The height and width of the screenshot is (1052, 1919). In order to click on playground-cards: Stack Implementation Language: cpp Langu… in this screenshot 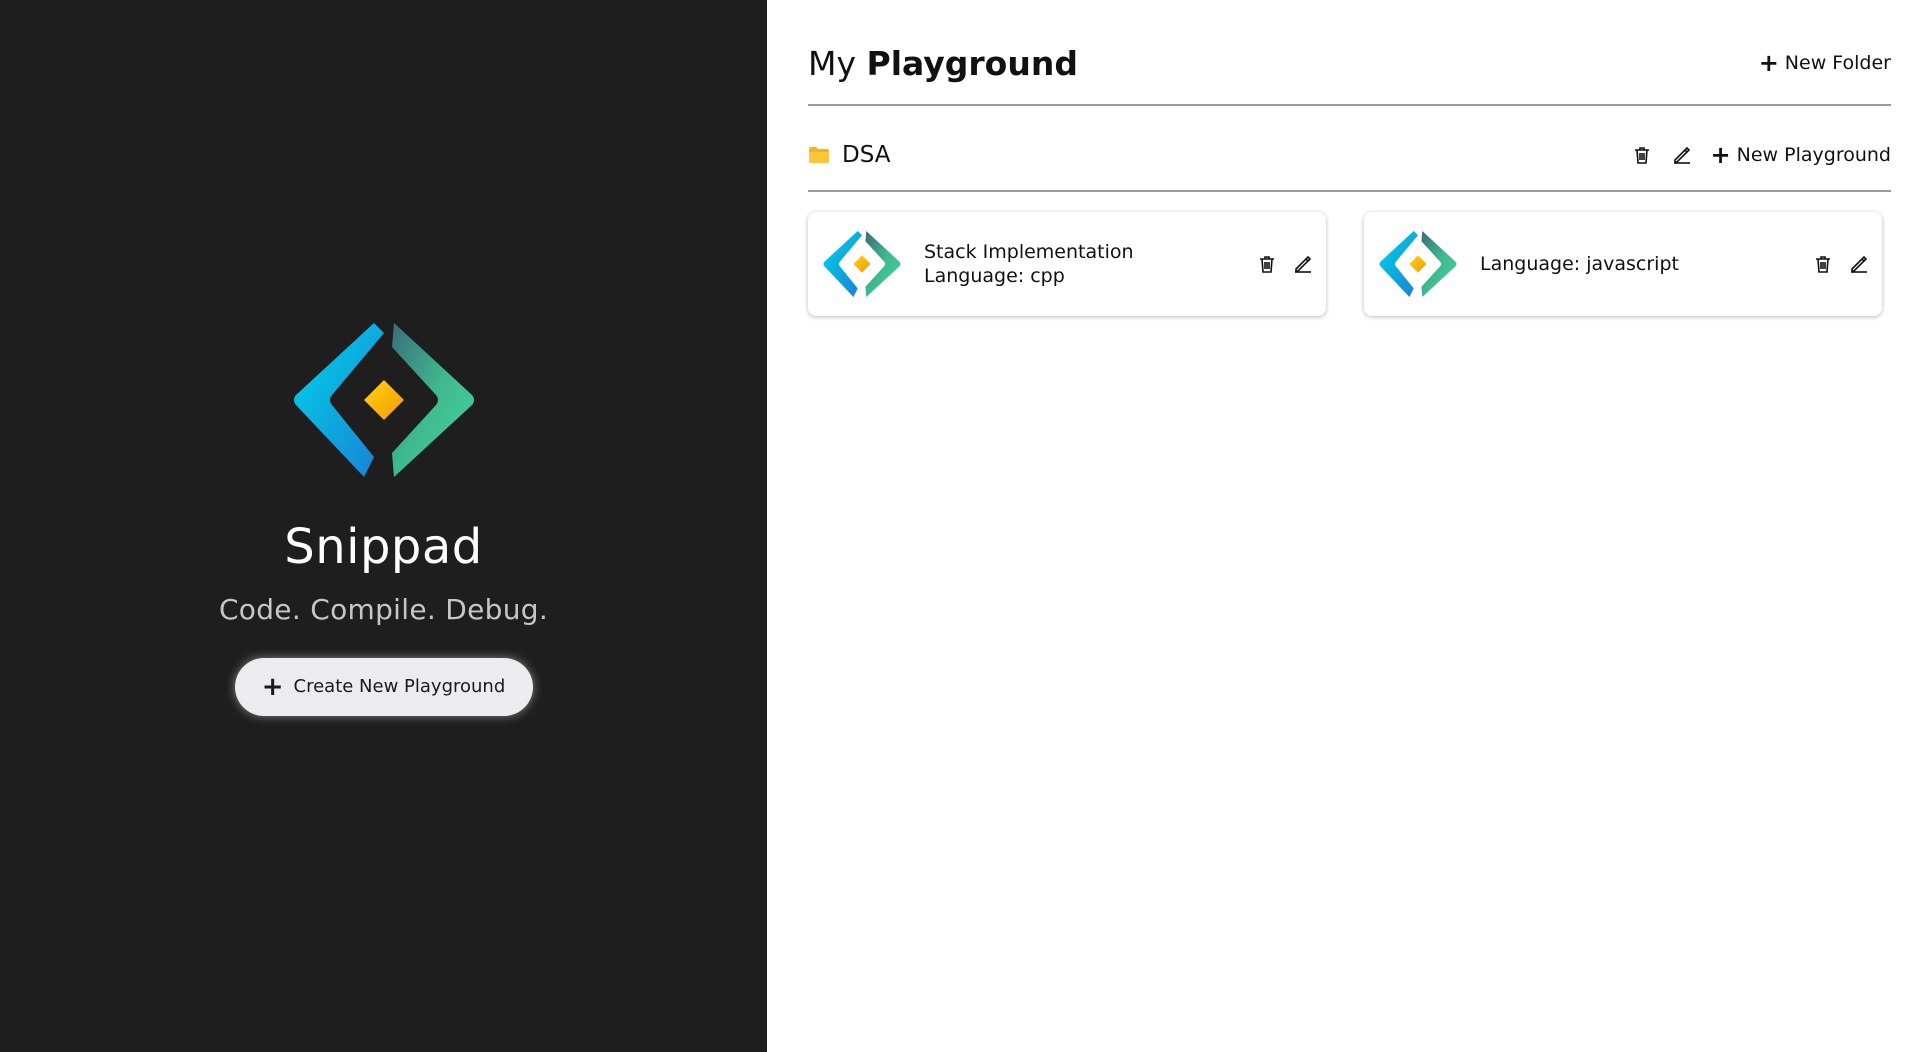, I will do `click(1349, 264)`.